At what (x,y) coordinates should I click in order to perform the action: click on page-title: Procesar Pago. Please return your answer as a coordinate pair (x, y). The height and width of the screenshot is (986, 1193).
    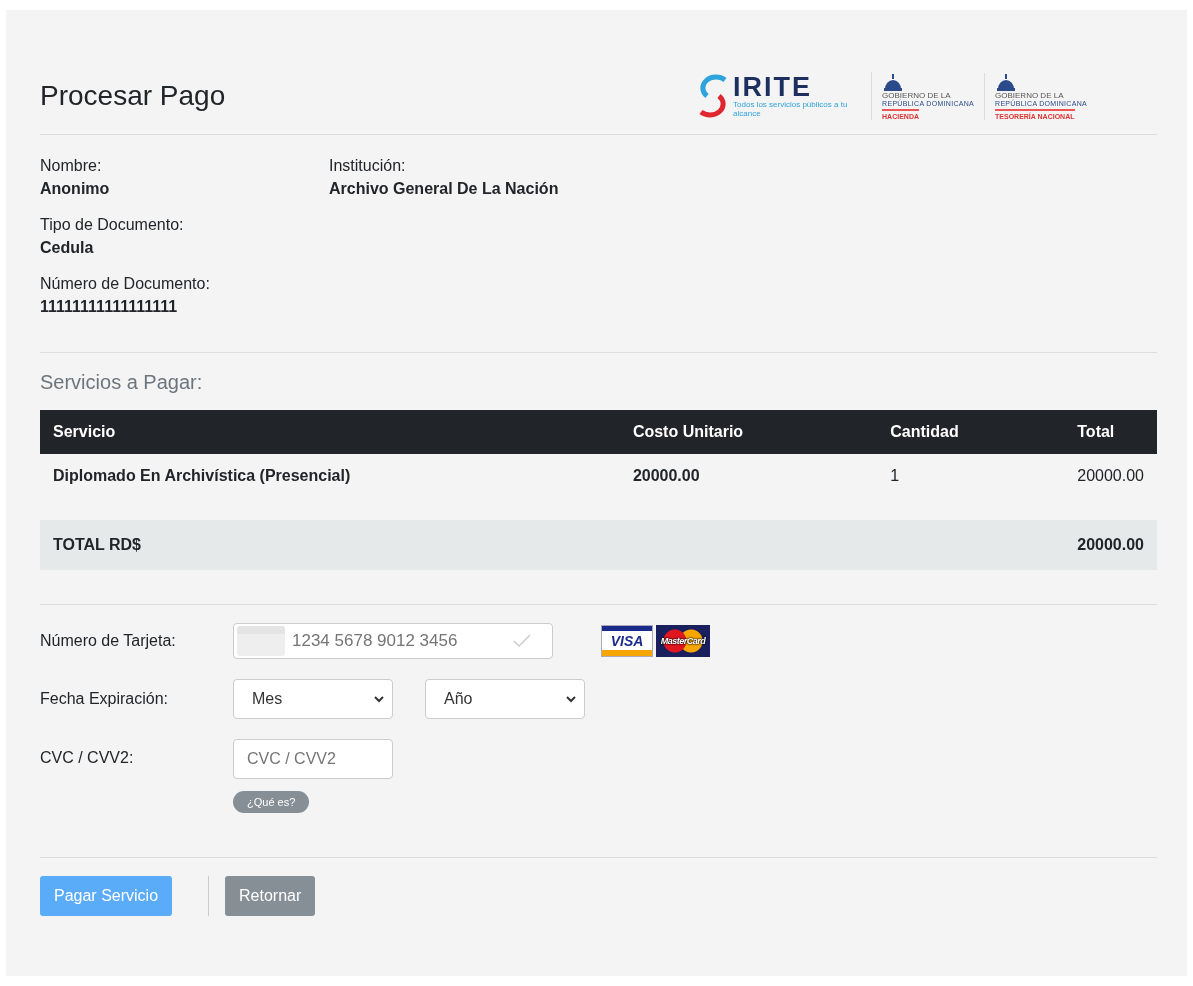
    Looking at the image, I should click on (133, 96).